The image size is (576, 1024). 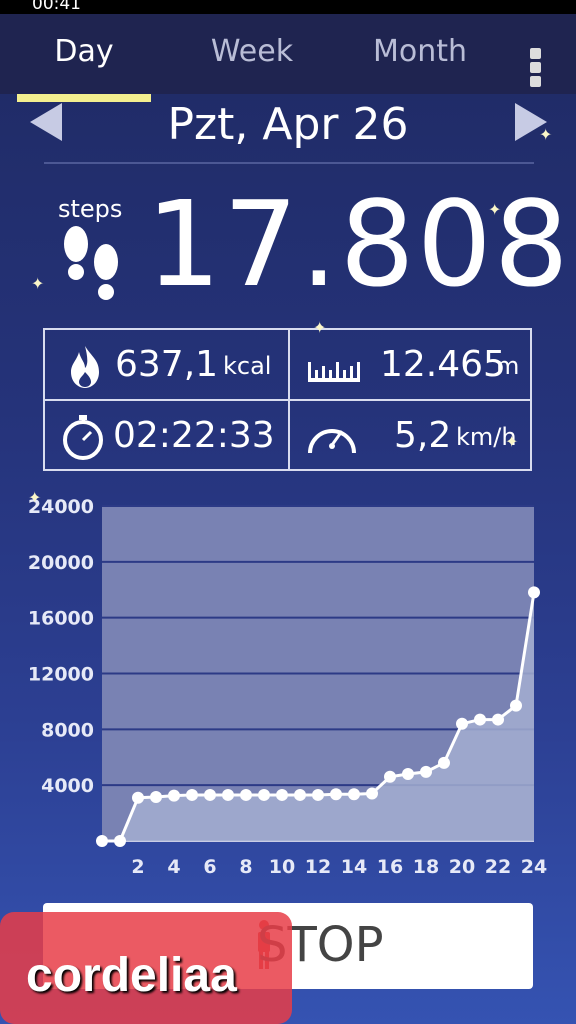 What do you see at coordinates (245, 867) in the screenshot?
I see `x-tick-label: 8` at bounding box center [245, 867].